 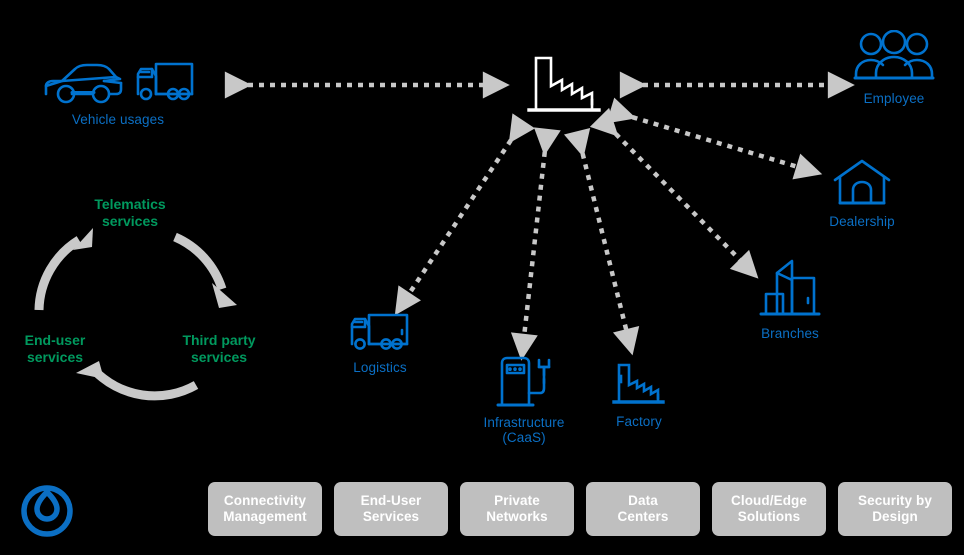 I want to click on node-central-plant, so click(x=565, y=86).